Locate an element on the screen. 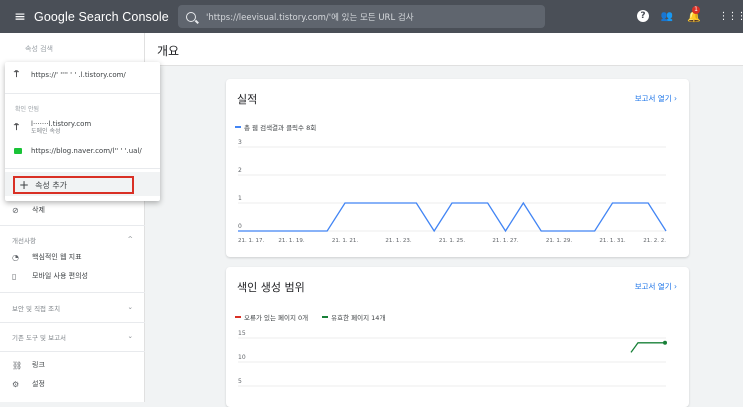 Image resolution: width=743 pixels, height=407 pixels. eye-off-icon: ⊘ is located at coordinates (15, 210).